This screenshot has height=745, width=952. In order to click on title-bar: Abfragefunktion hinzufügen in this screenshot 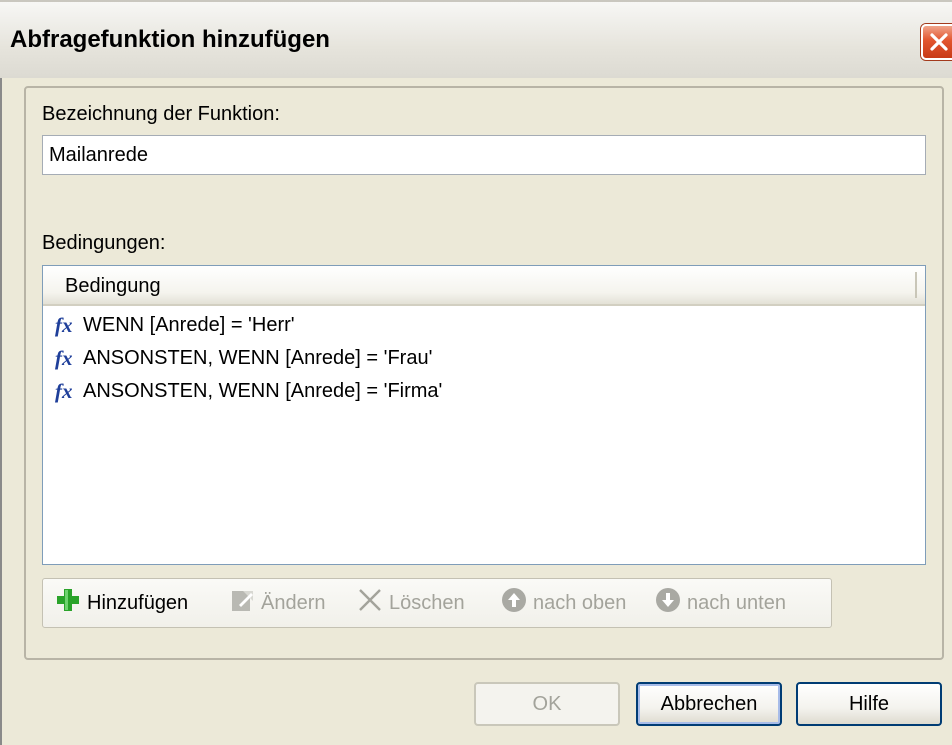, I will do `click(476, 39)`.